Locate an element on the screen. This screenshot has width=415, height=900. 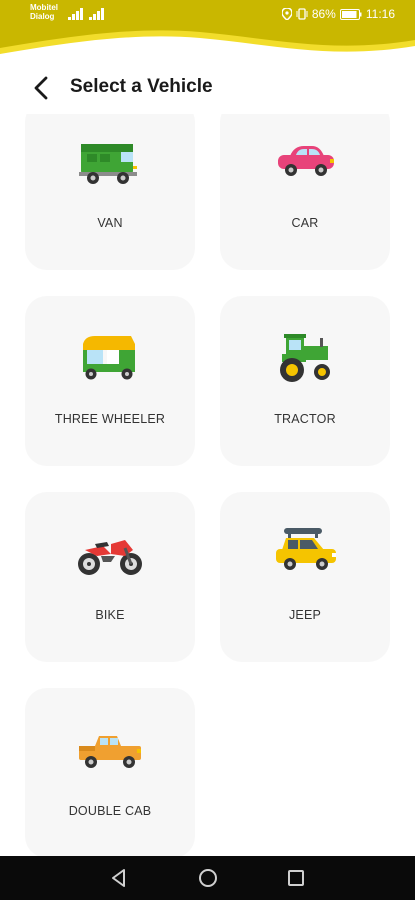
double-cab-icon is located at coordinates (110, 752).